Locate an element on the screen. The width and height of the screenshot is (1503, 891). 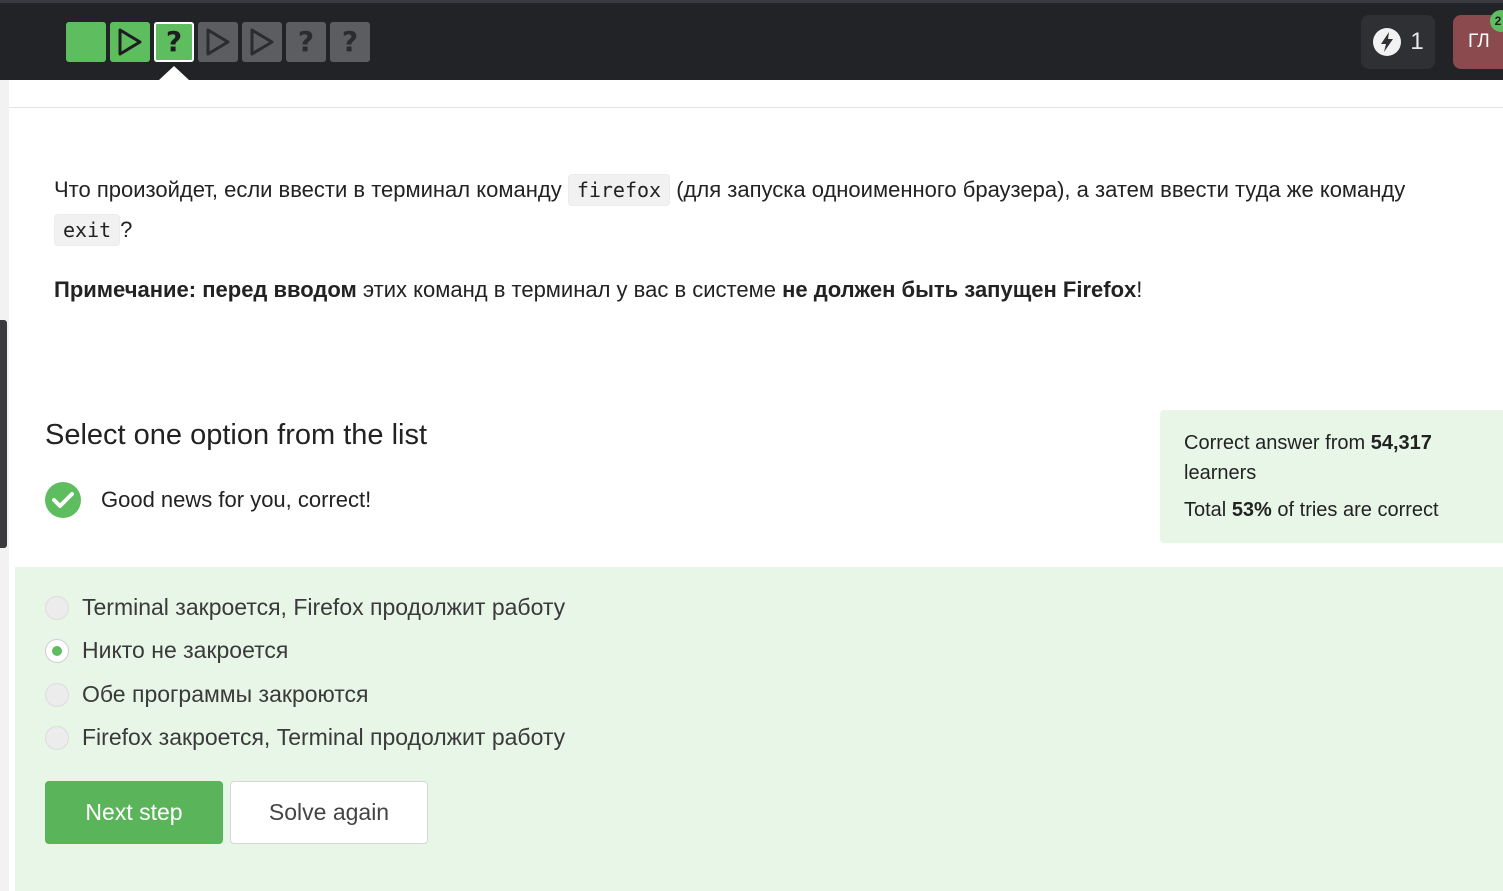
step-4-video is located at coordinates (218, 42).